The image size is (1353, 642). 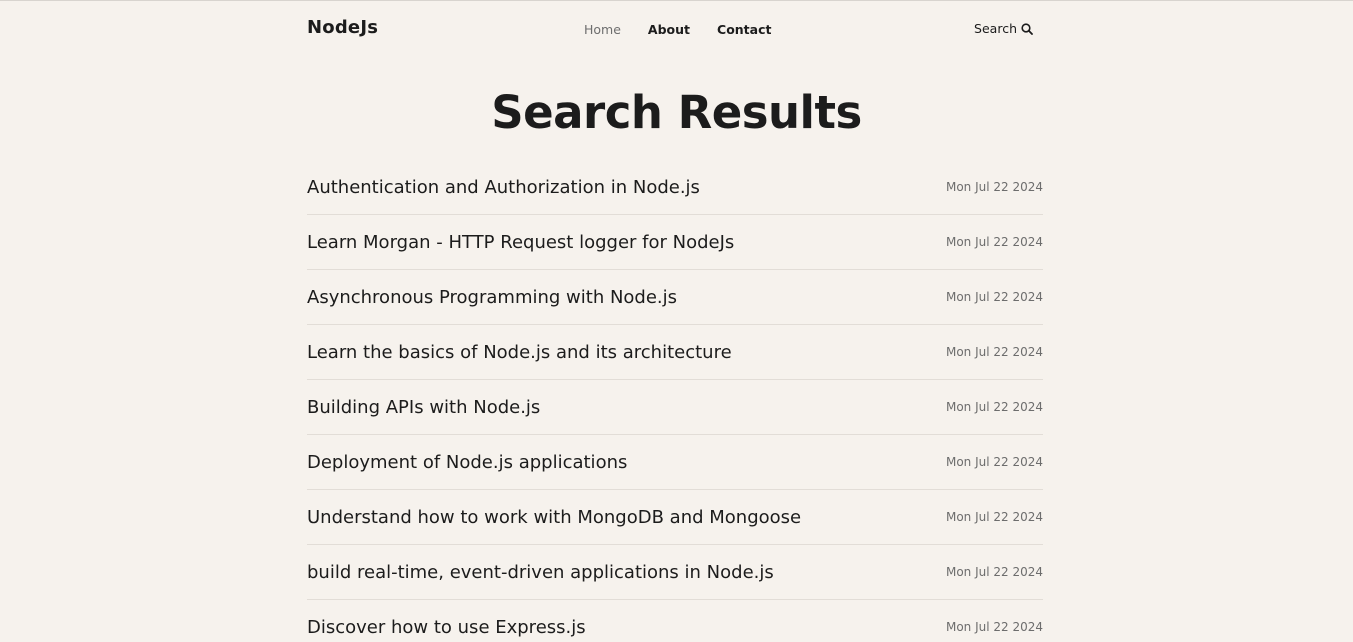 I want to click on result-title-link: Asynchronous Programming with Node.js, so click(x=492, y=297).